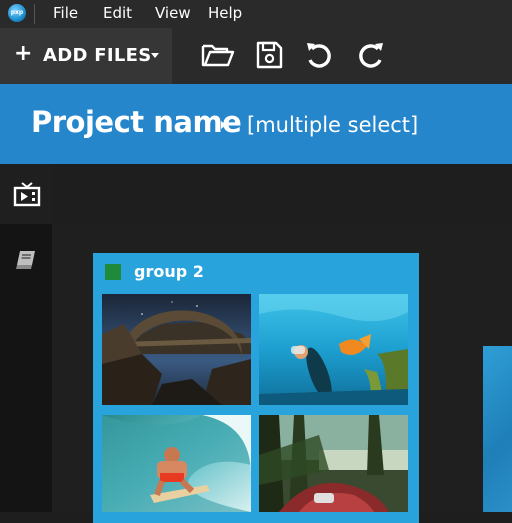 Image resolution: width=512 pixels, height=523 pixels. Describe the element at coordinates (34, 14) in the screenshot. I see `menu-divider` at that location.